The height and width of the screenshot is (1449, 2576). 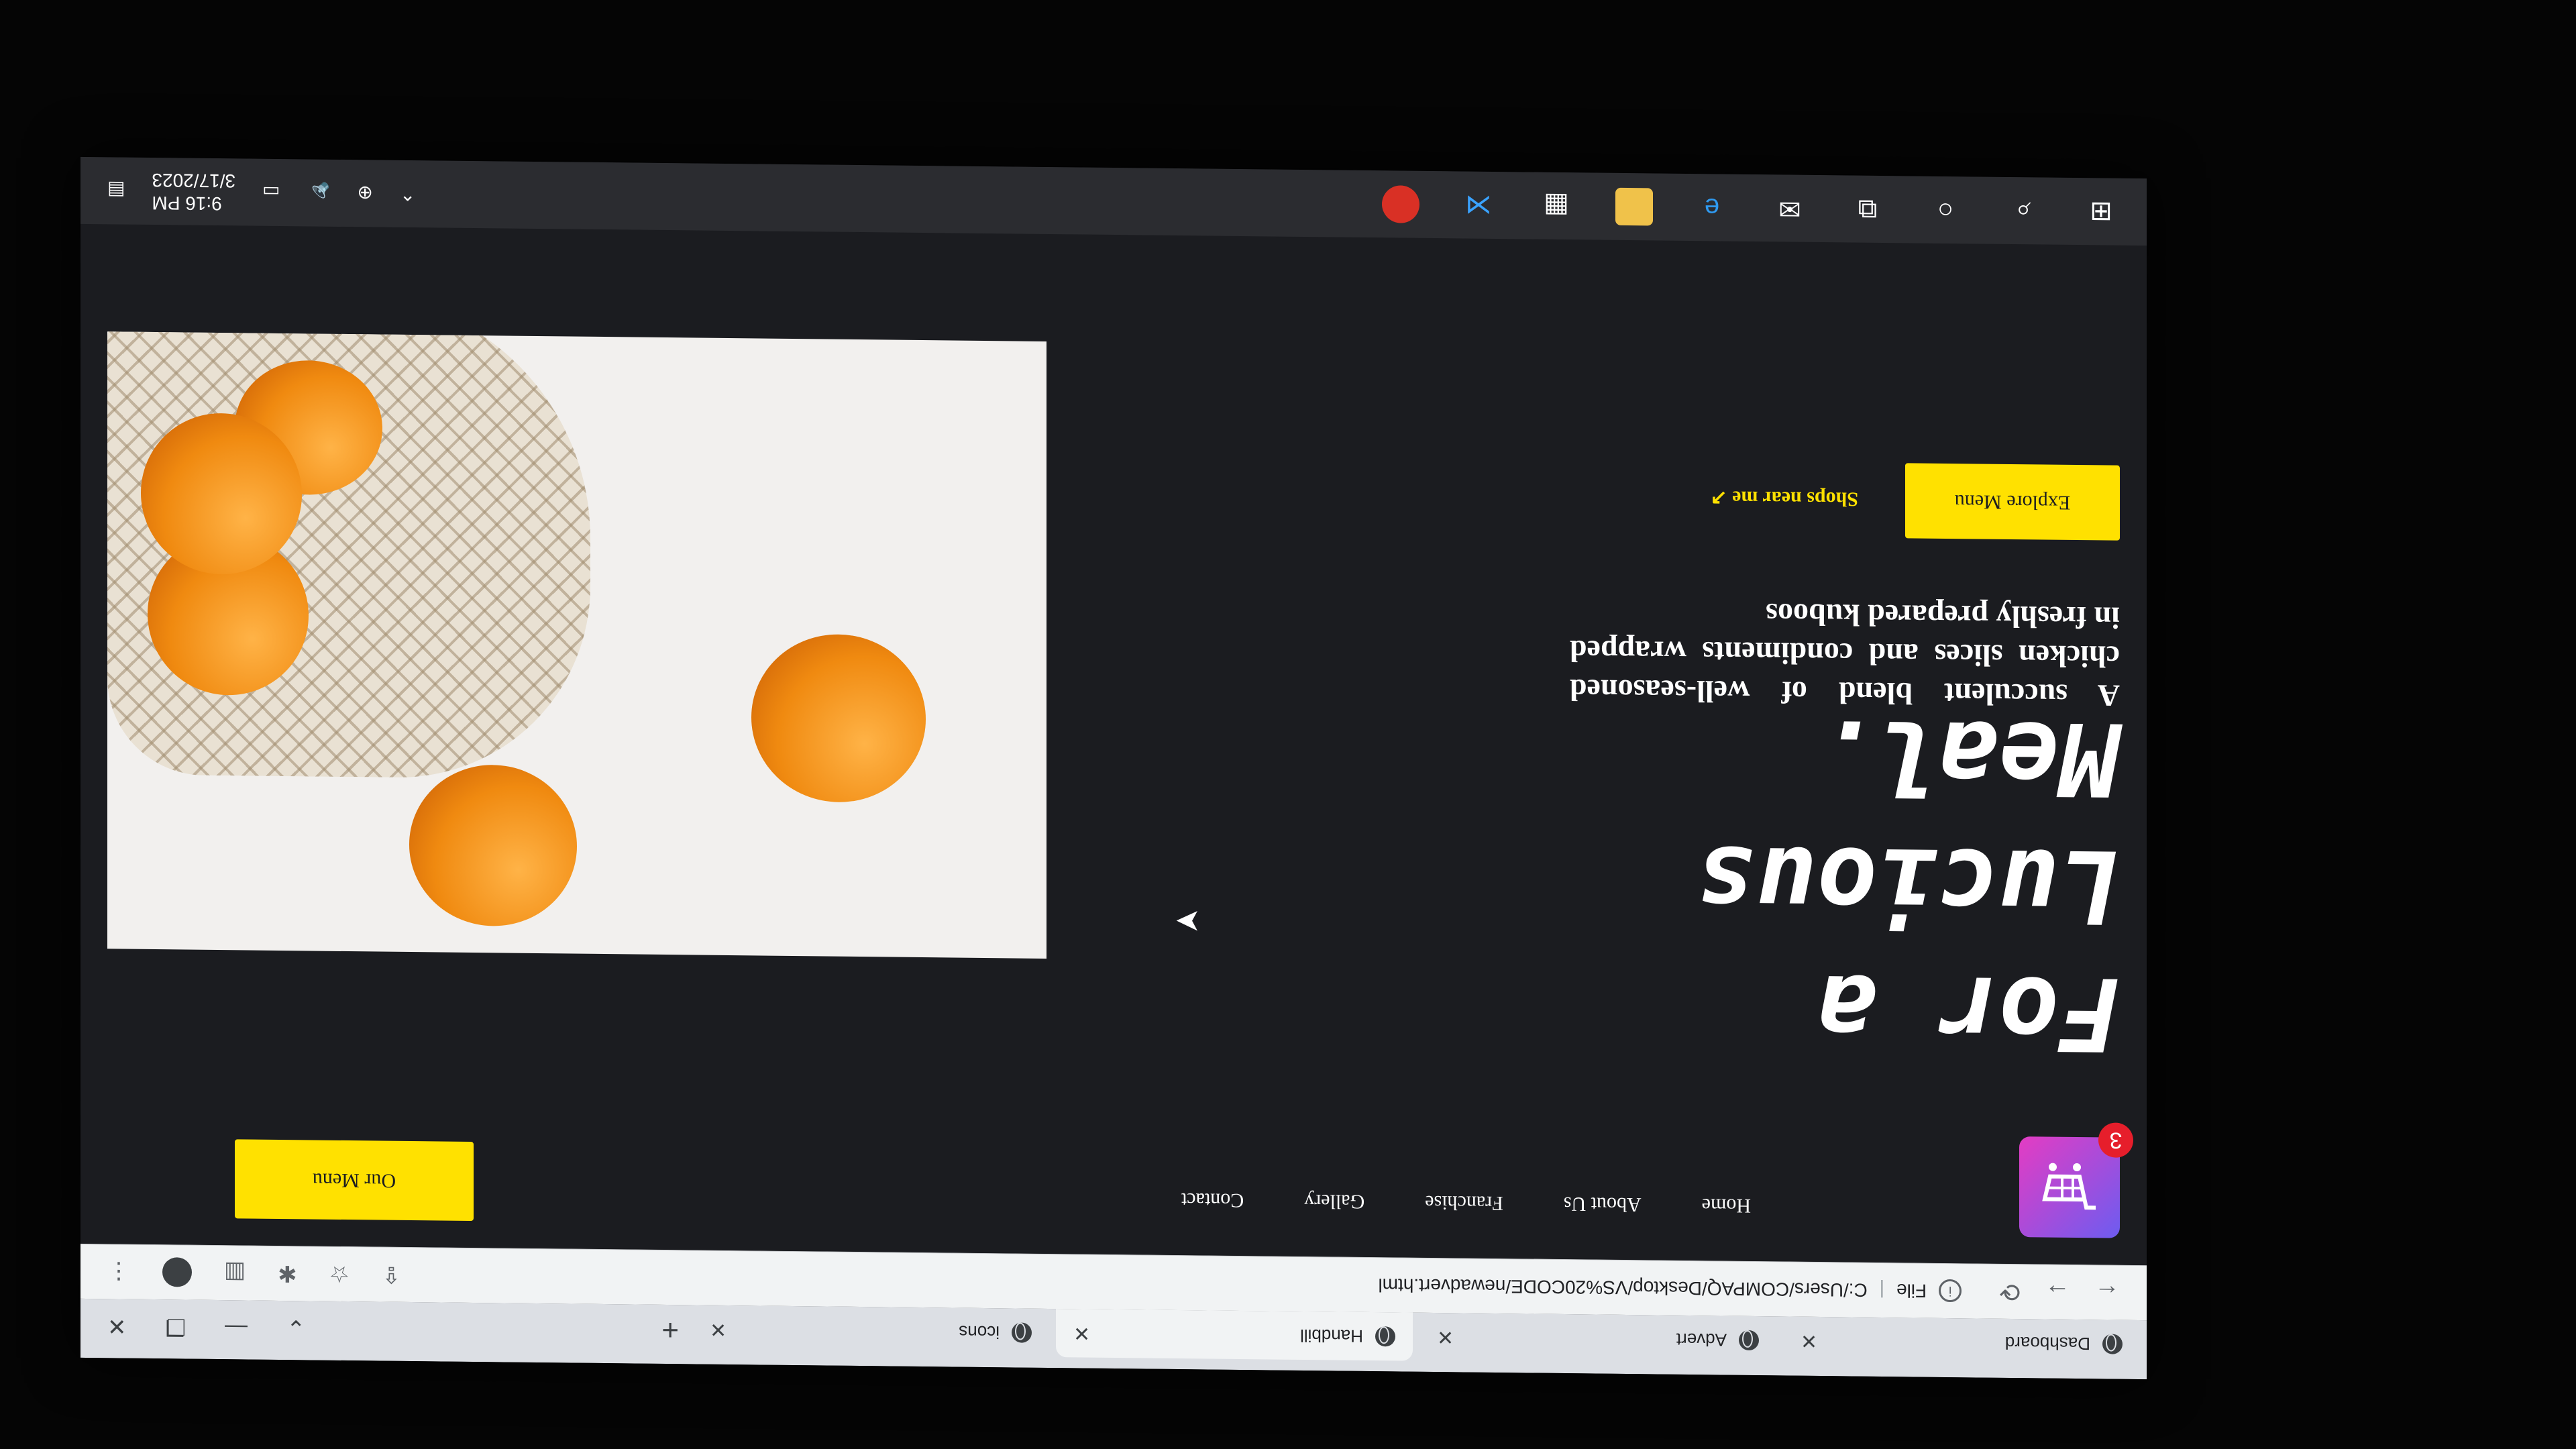 I want to click on edge-icon: e, so click(x=1712, y=208).